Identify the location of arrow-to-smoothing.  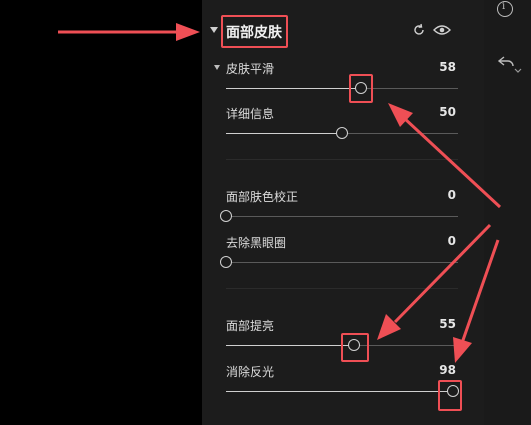
(452, 162).